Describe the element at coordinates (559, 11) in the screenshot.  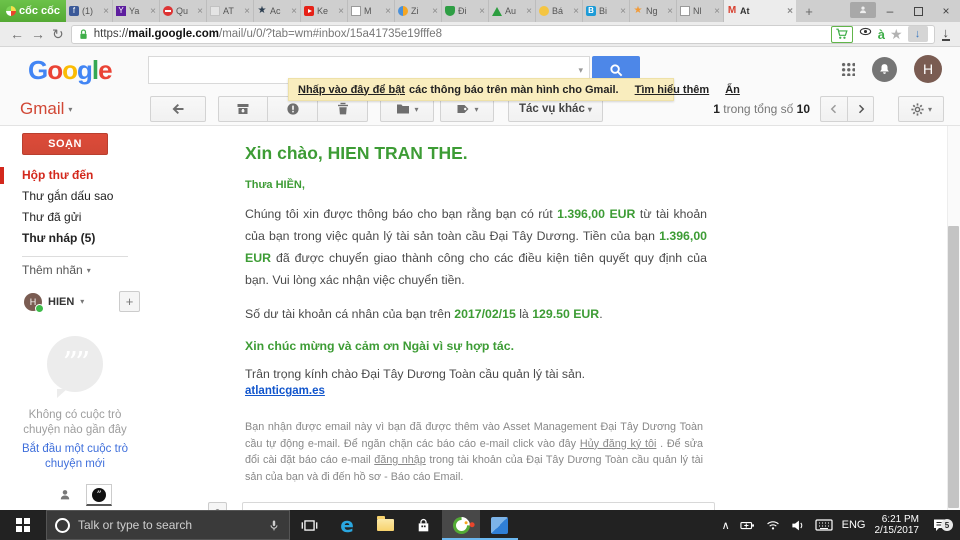
I see `tab-ba: Bá ×` at that location.